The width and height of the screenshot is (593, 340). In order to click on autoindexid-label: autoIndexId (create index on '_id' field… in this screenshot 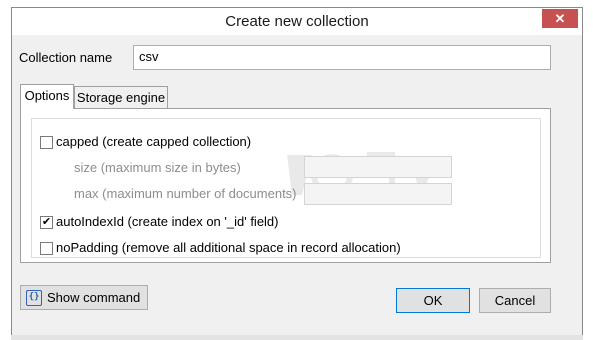, I will do `click(167, 221)`.